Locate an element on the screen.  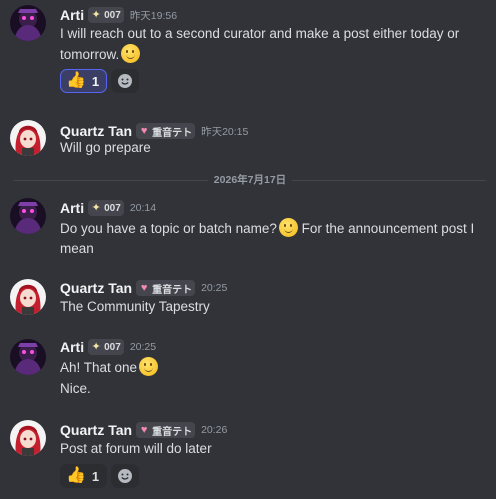
message-header: Arti ✦ 007 20:25 is located at coordinates (108, 347).